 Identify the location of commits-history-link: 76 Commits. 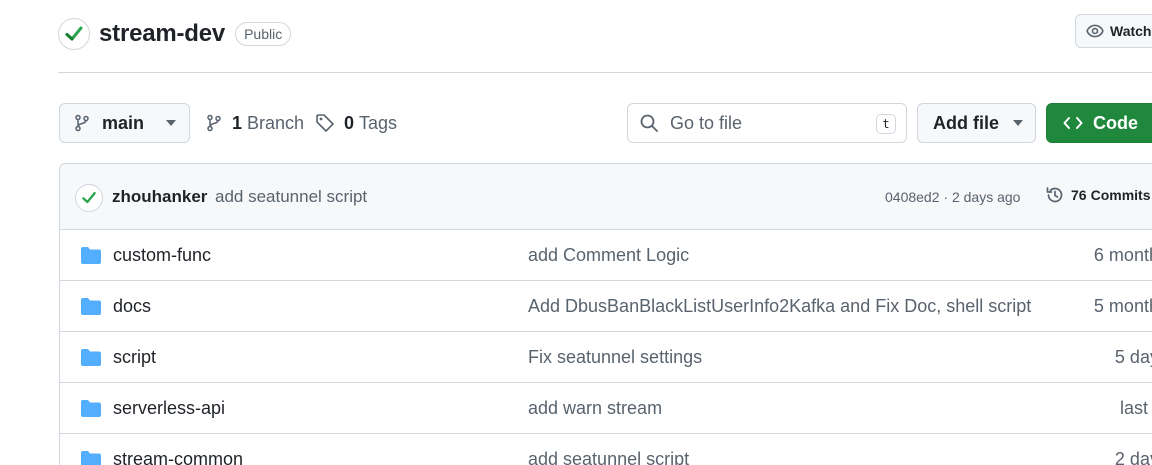
(1097, 195).